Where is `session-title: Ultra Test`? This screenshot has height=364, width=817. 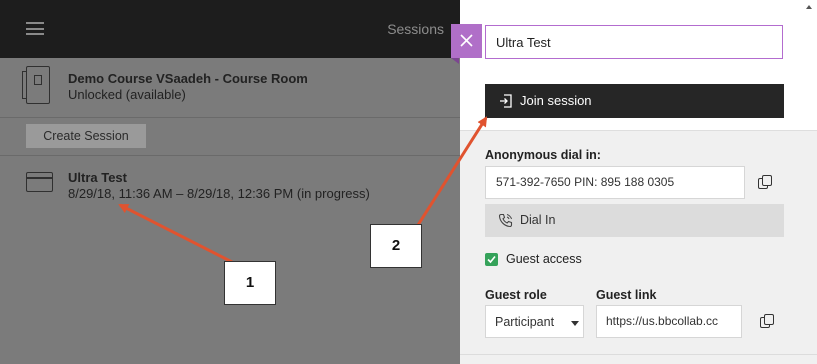 session-title: Ultra Test is located at coordinates (97, 177).